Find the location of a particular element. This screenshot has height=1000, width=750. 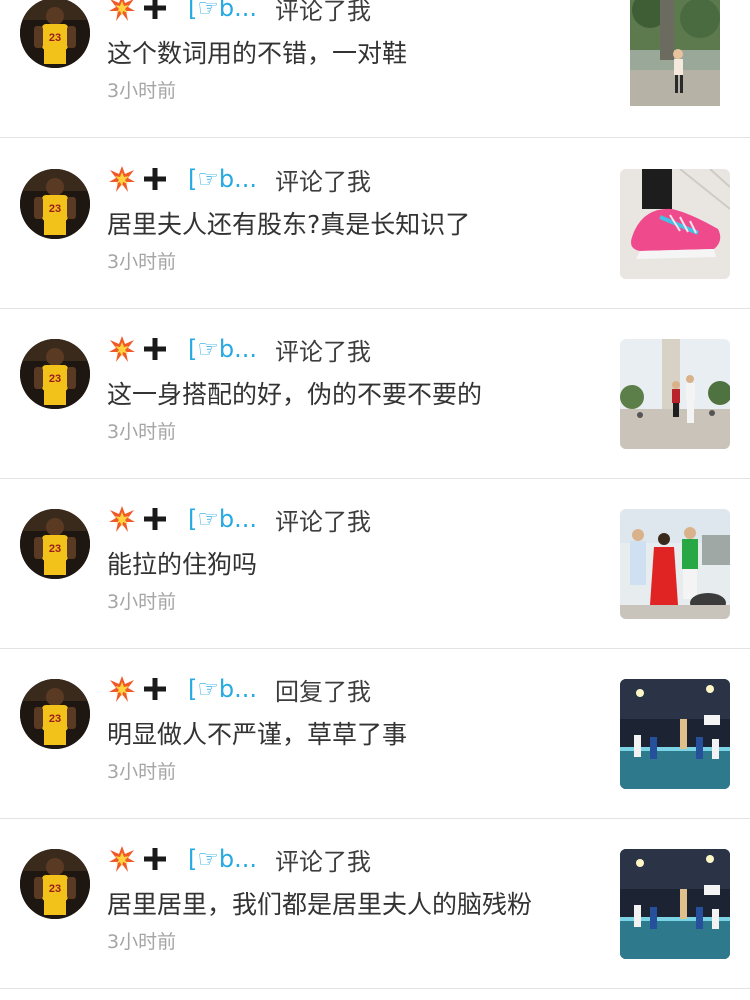

photo-group-dog-icon is located at coordinates (675, 564).